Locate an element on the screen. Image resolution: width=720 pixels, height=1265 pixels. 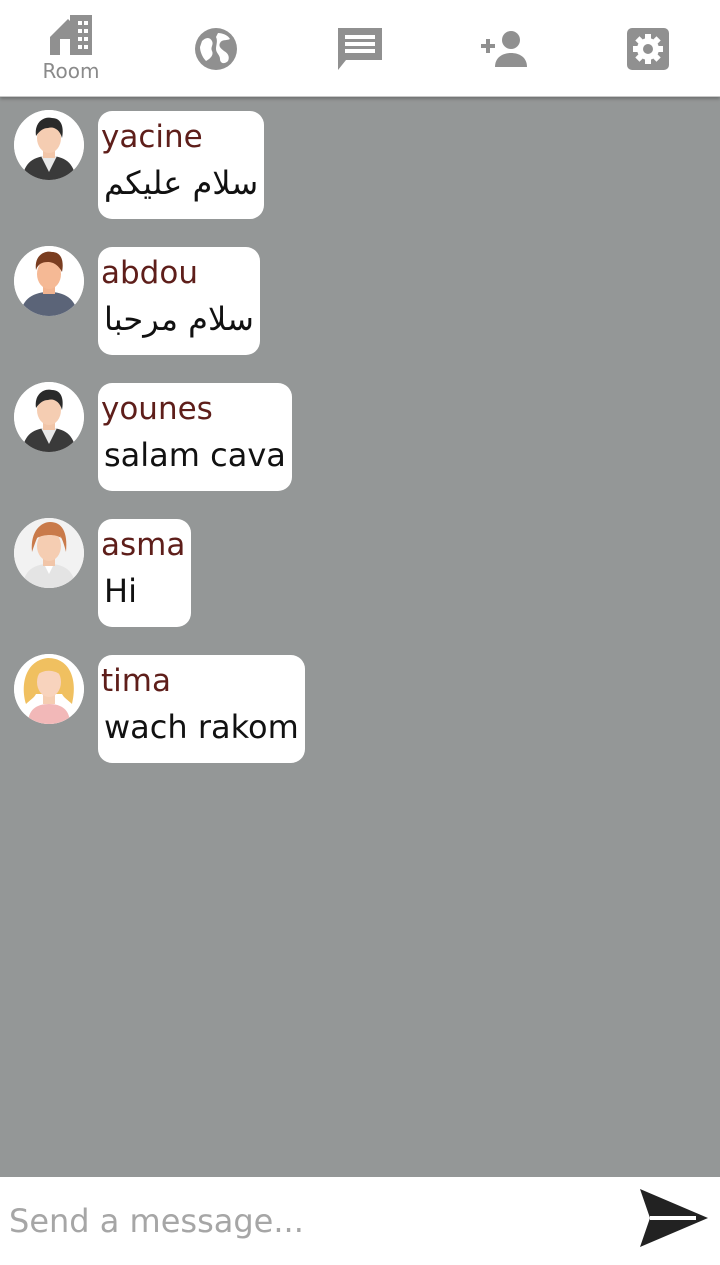
nav-room: Room is located at coordinates (71, 48).